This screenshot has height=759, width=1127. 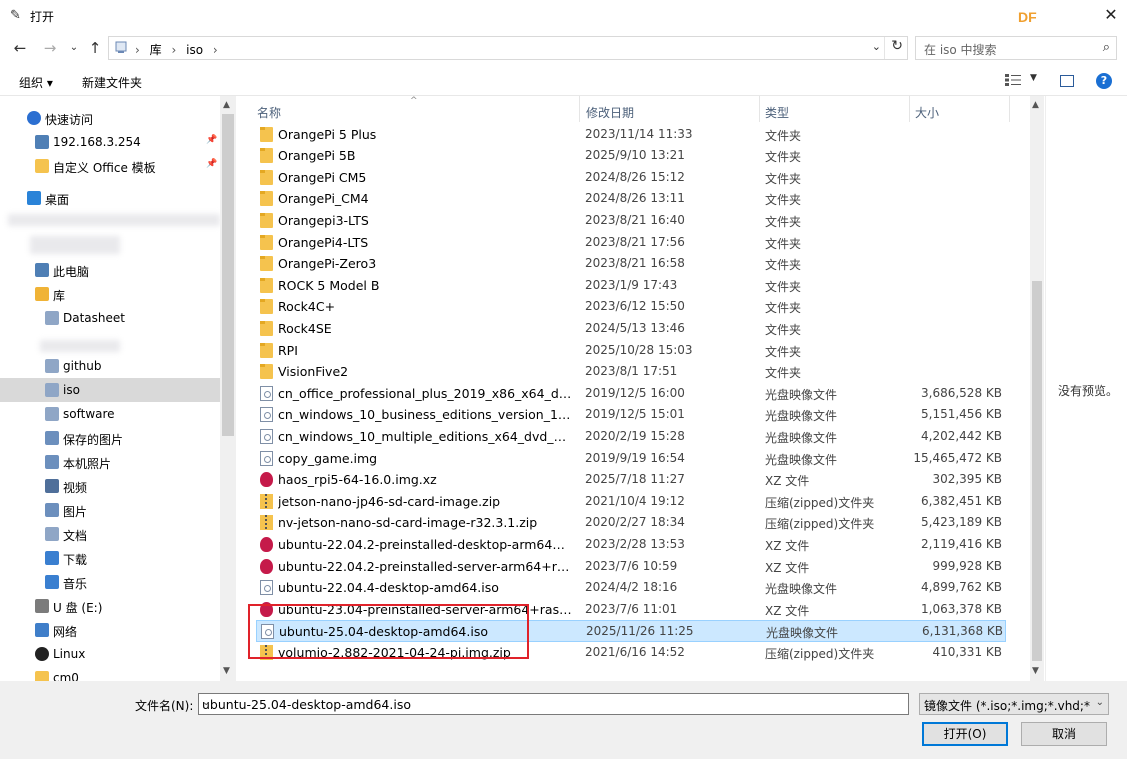 What do you see at coordinates (631, 329) in the screenshot?
I see `file-row: Rock4SE 2024/5/13 13:46 文件夹` at bounding box center [631, 329].